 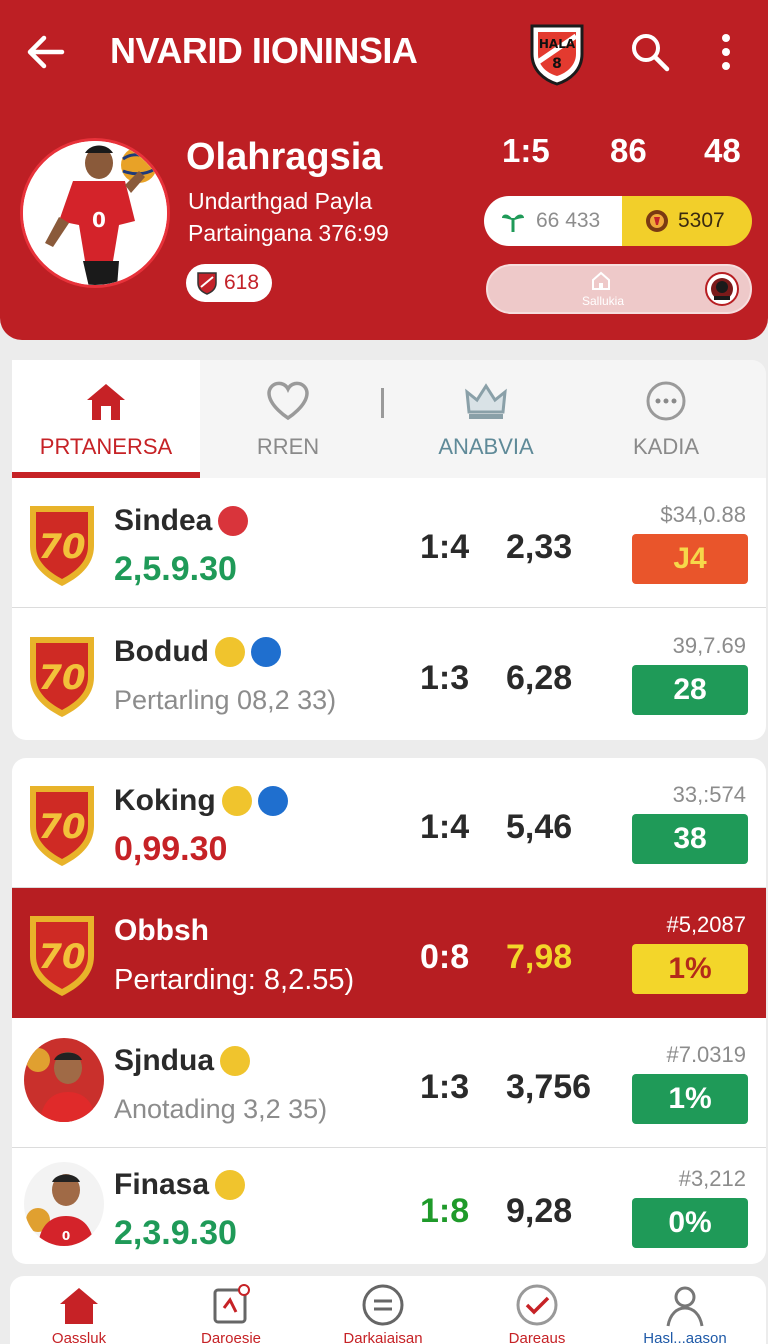 What do you see at coordinates (231, 1304) in the screenshot?
I see `calendar-icon` at bounding box center [231, 1304].